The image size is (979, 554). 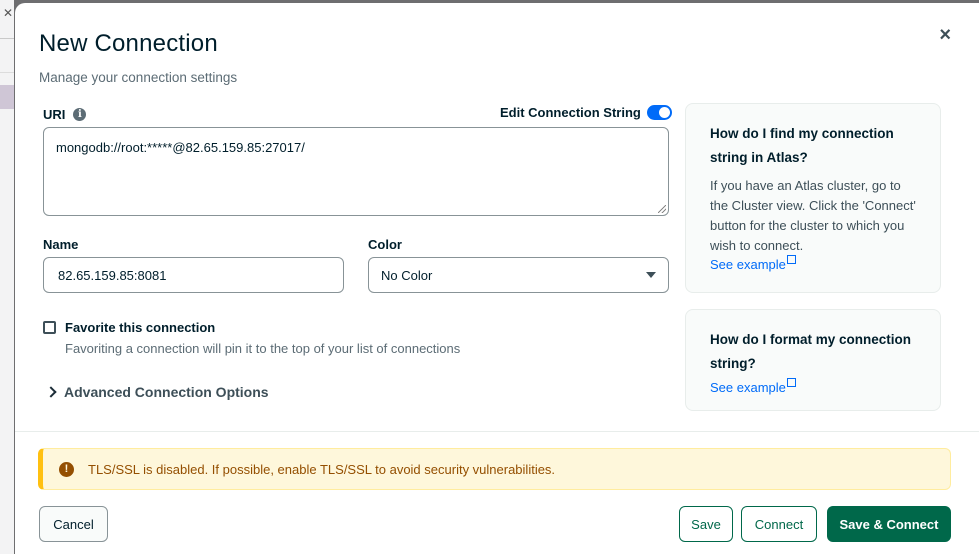 I want to click on save-button: Save, so click(x=706, y=524).